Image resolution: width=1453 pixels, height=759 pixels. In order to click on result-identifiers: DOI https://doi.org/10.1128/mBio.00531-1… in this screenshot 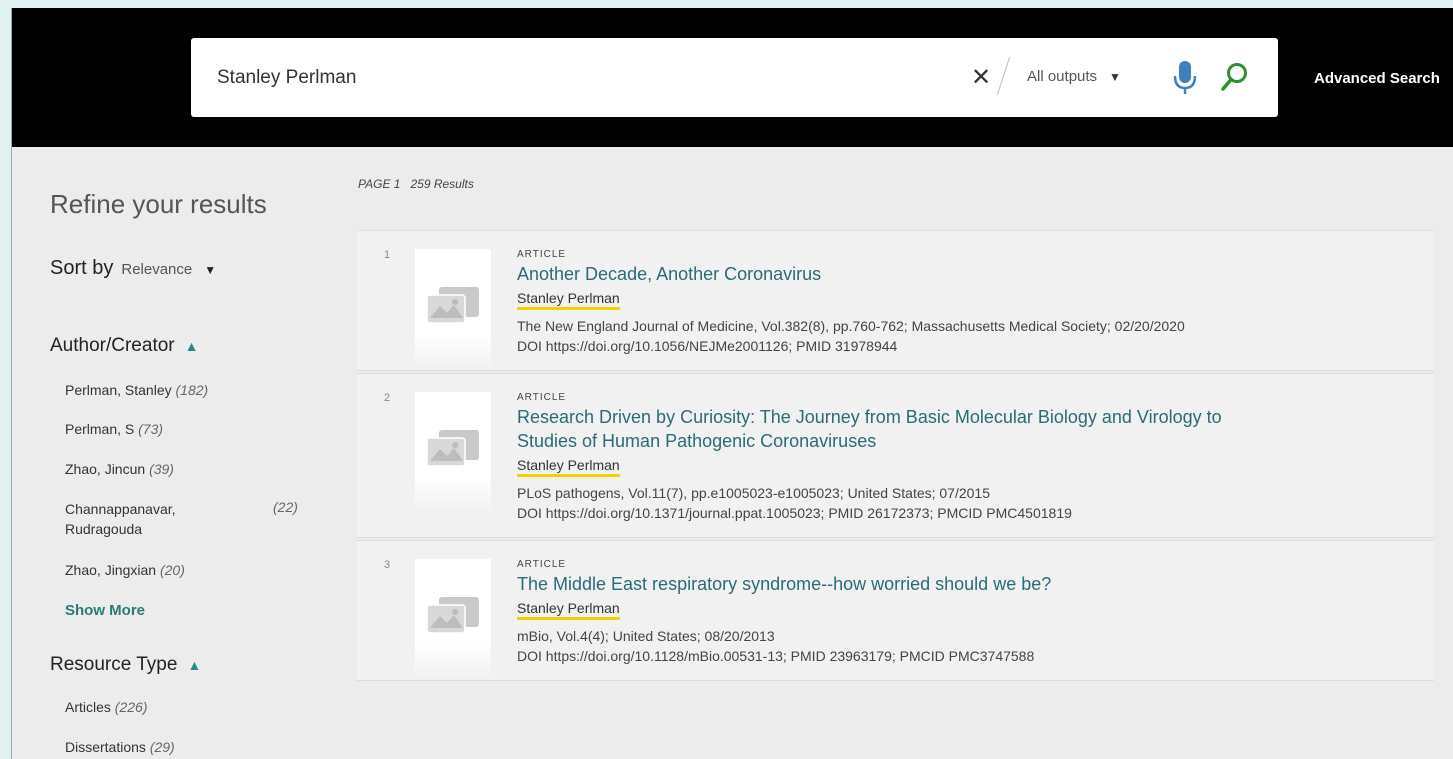, I will do `click(776, 656)`.